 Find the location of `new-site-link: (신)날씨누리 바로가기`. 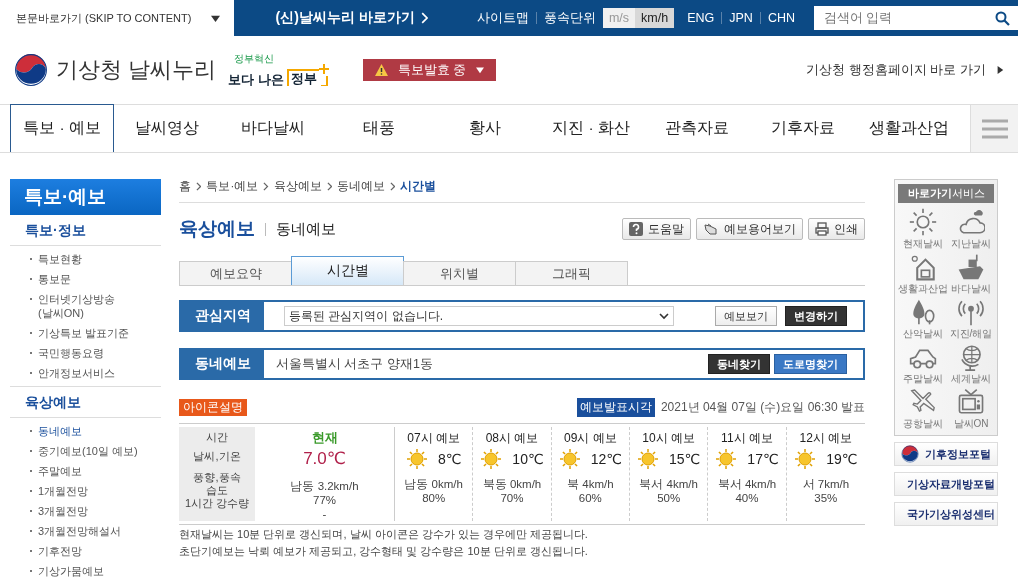

new-site-link: (신)날씨누리 바로가기 is located at coordinates (351, 18).